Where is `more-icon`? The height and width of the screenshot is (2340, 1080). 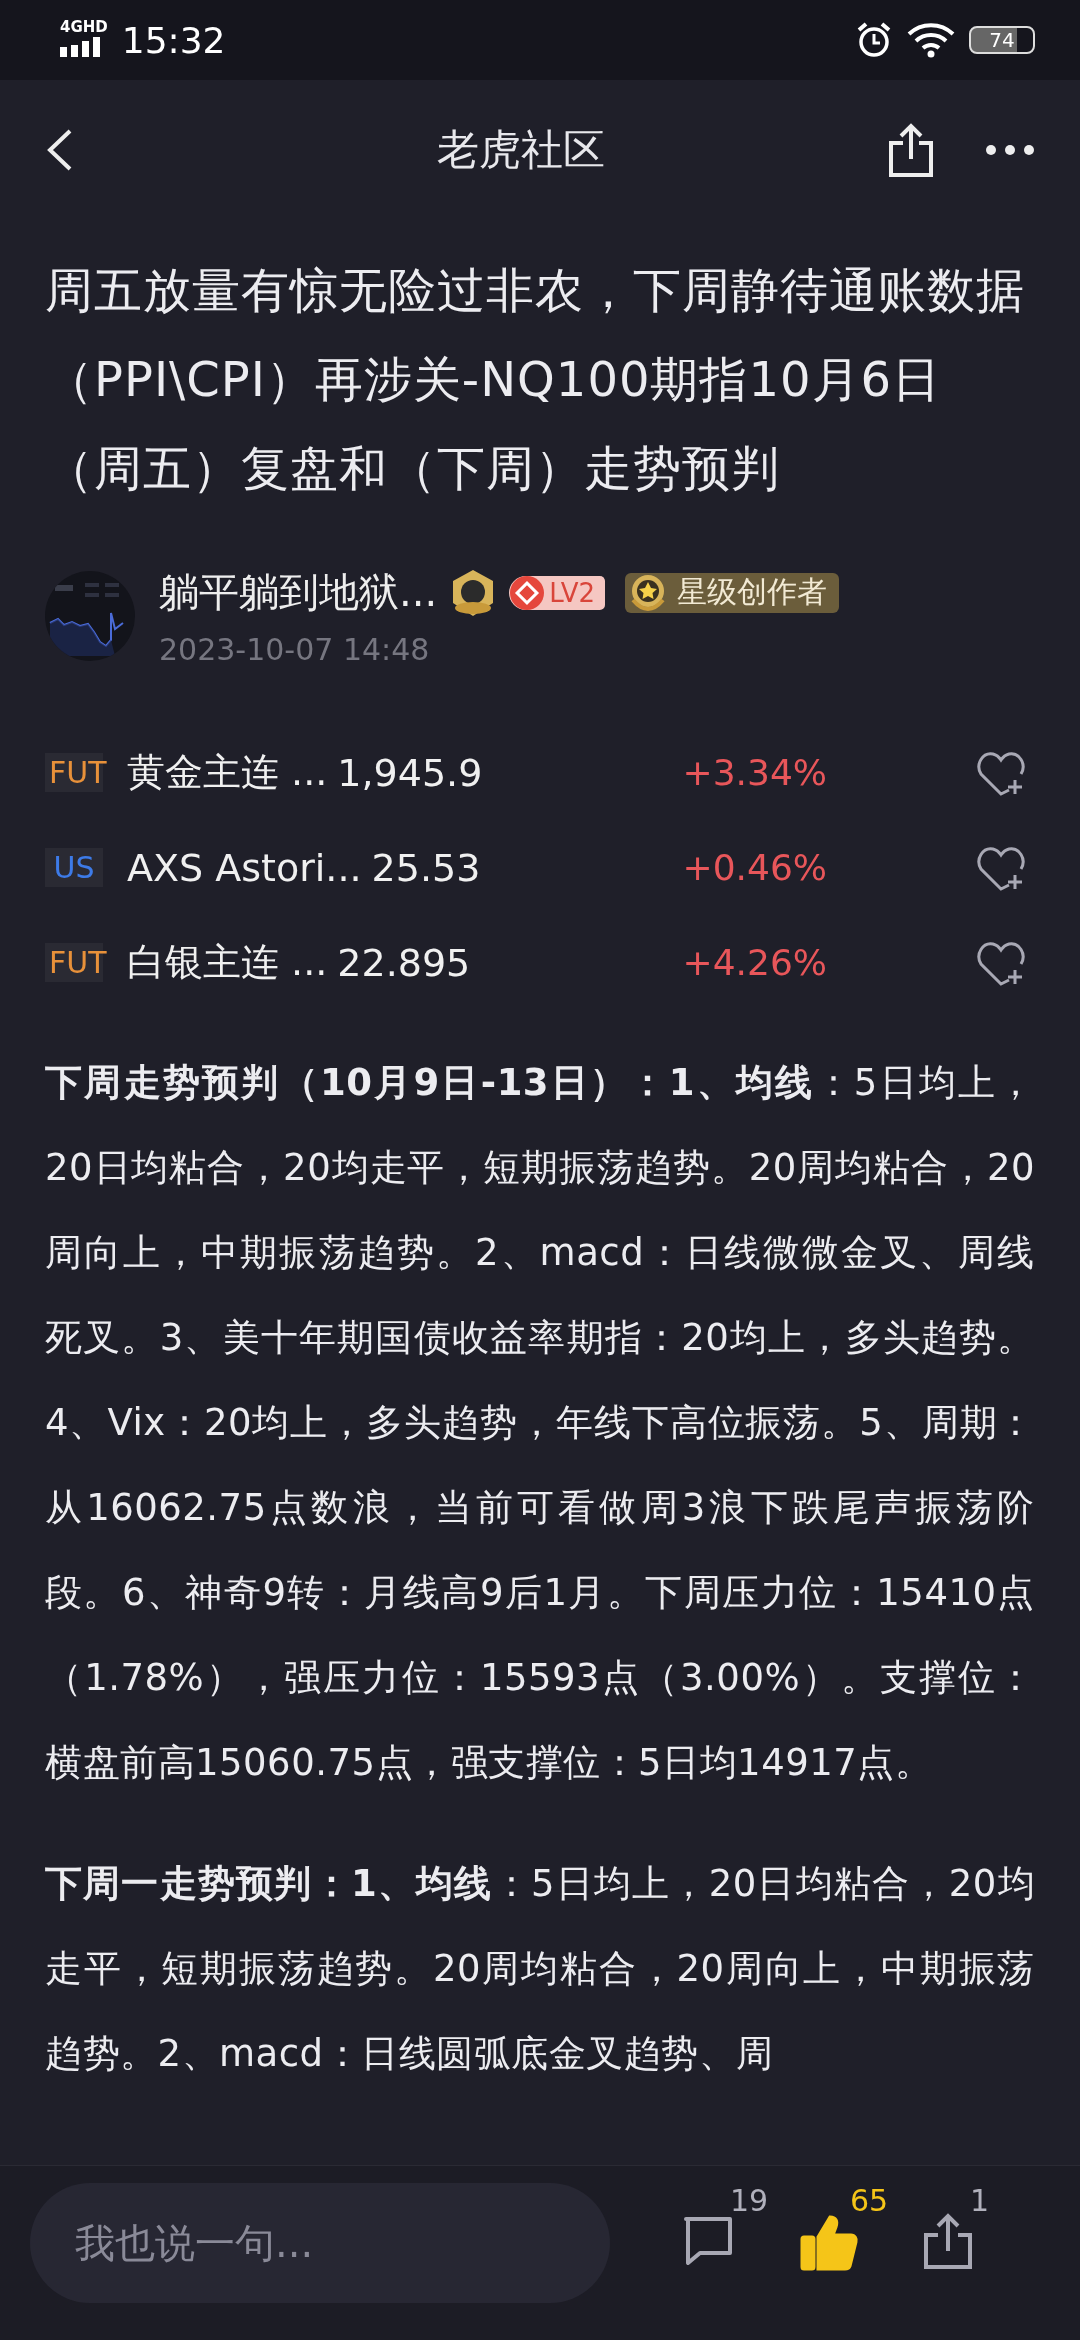
more-icon is located at coordinates (1010, 150).